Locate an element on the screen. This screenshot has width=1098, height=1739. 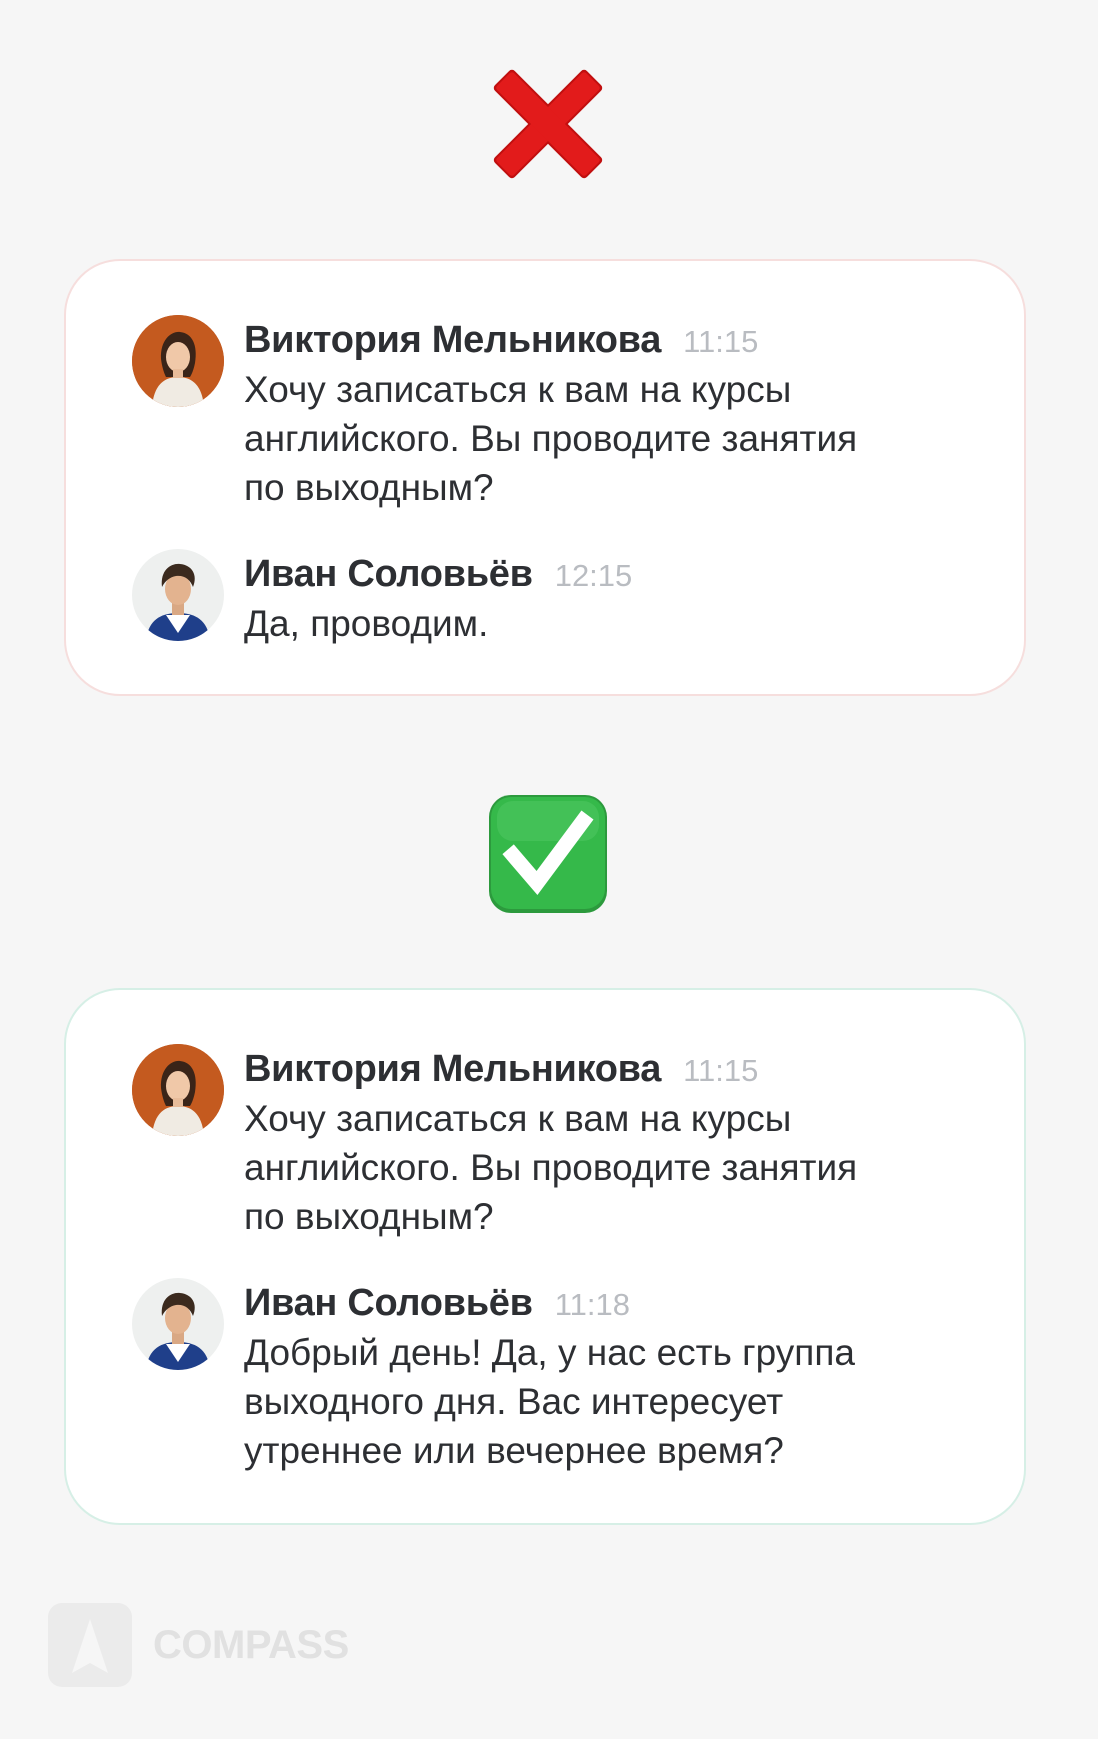
red-cross-mark-icon is located at coordinates (548, 124).